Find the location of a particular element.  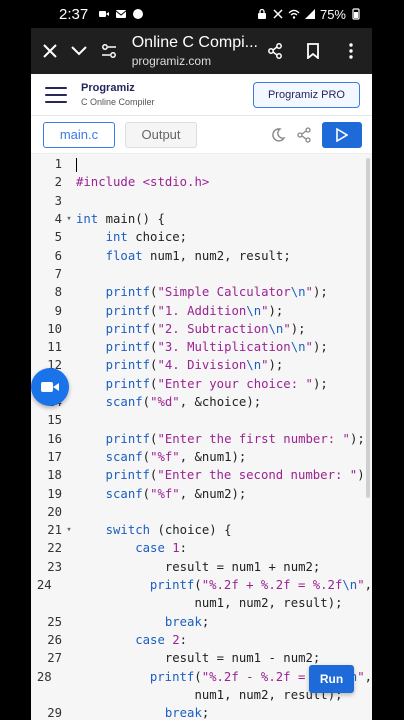

line-number: 9 is located at coordinates (58, 310).